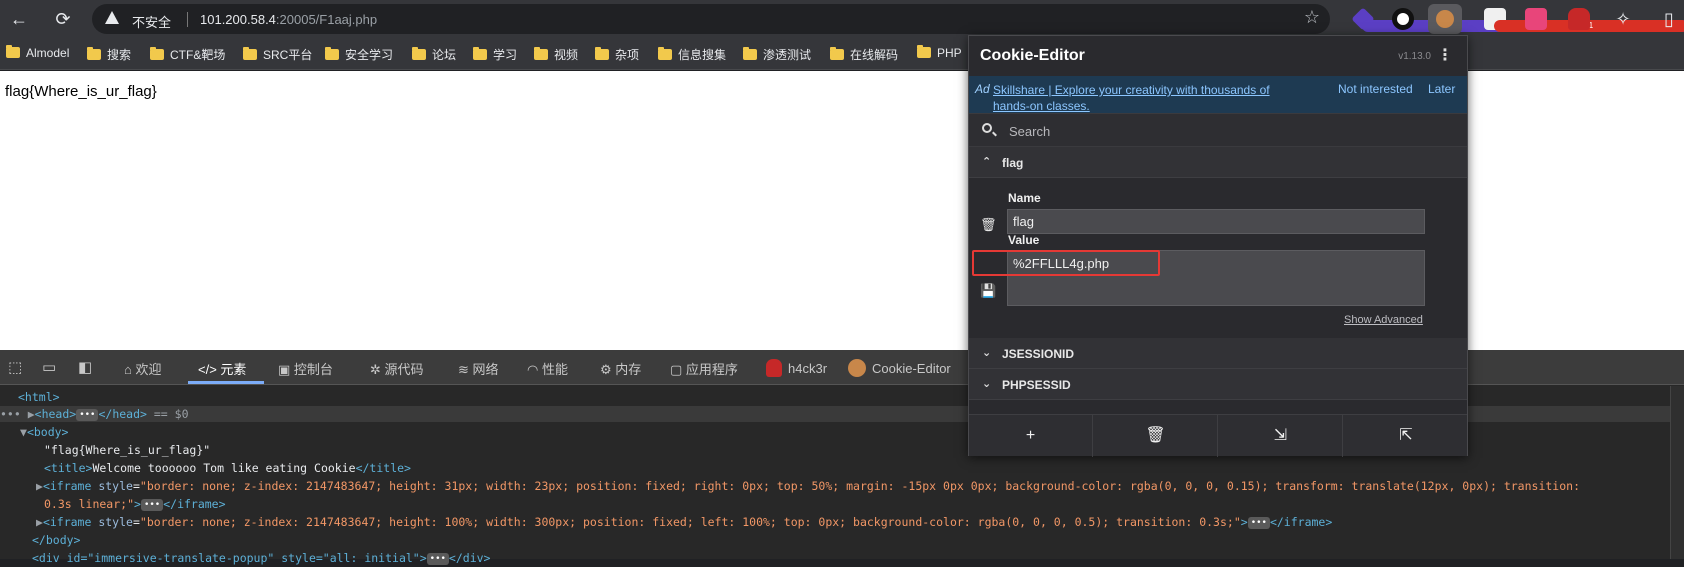 This screenshot has width=1684, height=567. What do you see at coordinates (1441, 89) in the screenshot?
I see `ad-later-button: Later` at bounding box center [1441, 89].